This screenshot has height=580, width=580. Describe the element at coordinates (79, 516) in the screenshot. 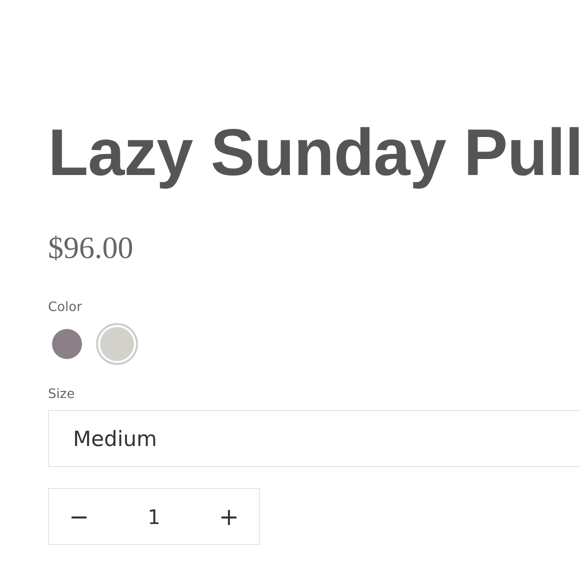

I see `decrease-button: −` at that location.